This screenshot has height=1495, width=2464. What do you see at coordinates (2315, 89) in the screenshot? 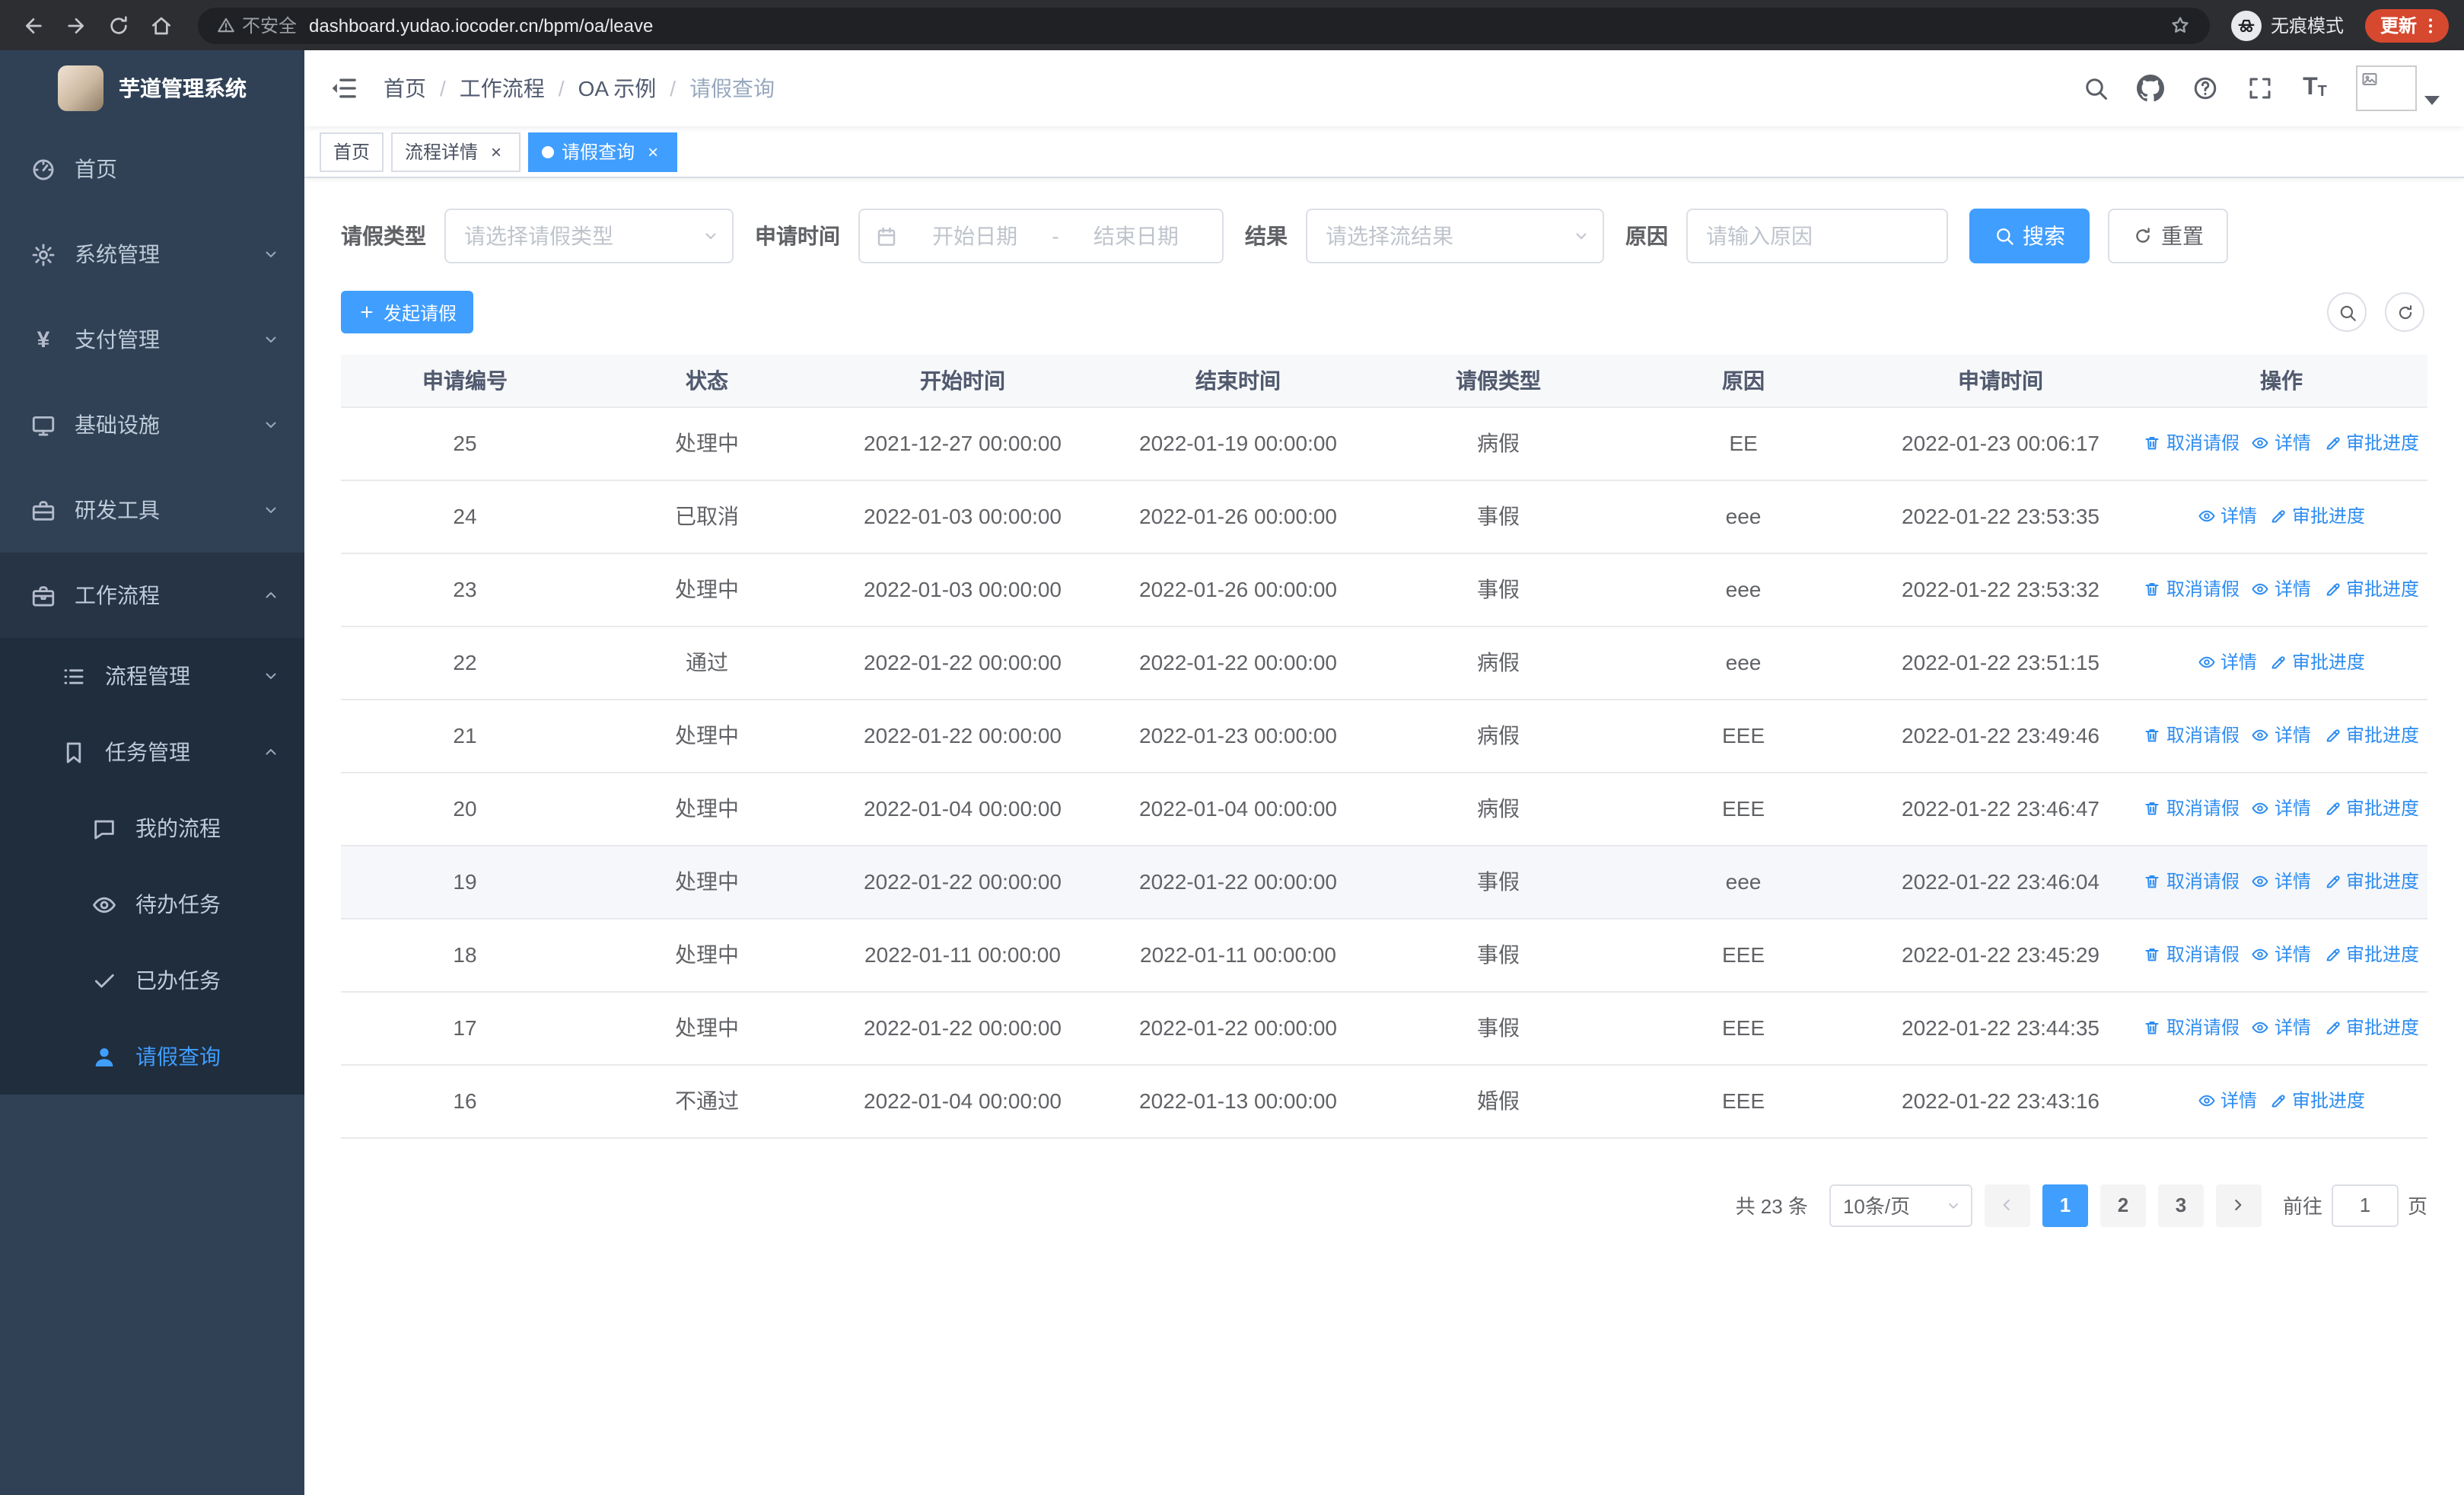
I see `font-size-icon: TT` at bounding box center [2315, 89].